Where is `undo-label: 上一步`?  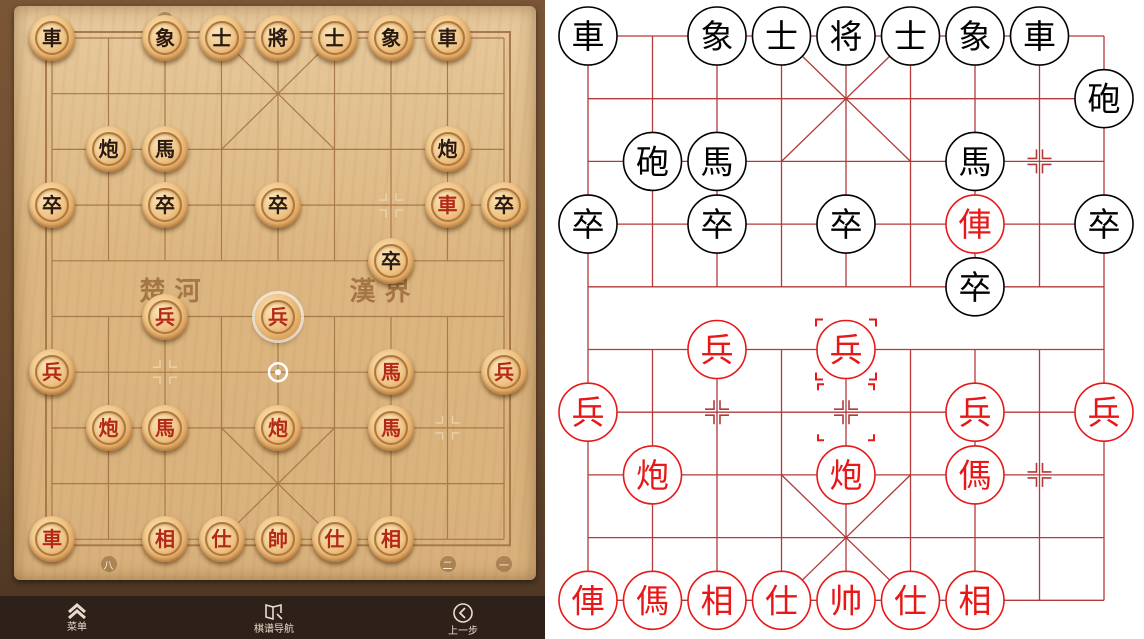
undo-label: 上一步 is located at coordinates (463, 631).